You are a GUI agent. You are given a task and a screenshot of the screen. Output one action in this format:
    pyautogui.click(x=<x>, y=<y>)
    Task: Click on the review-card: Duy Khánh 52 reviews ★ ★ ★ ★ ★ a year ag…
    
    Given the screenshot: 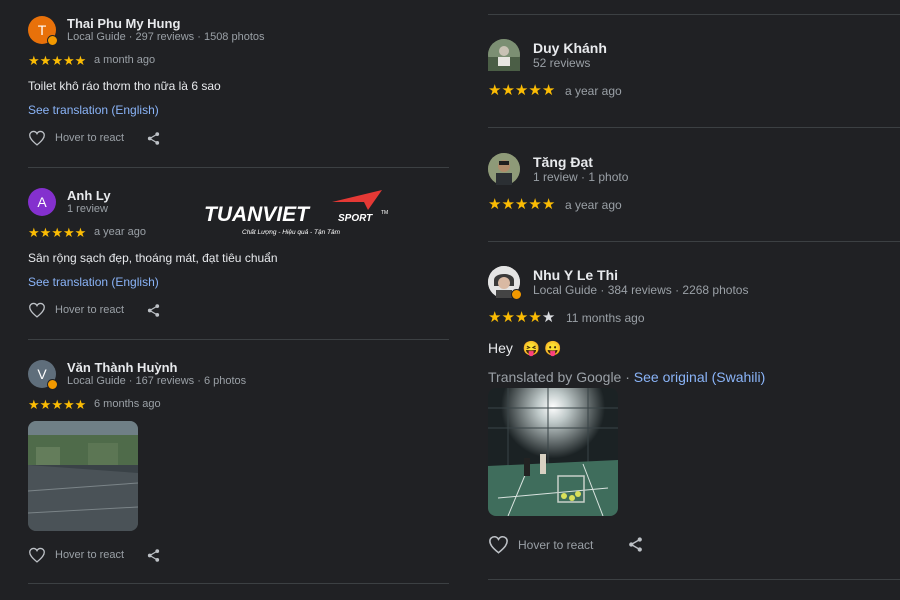 What is the action you would take?
    pyautogui.click(x=694, y=74)
    